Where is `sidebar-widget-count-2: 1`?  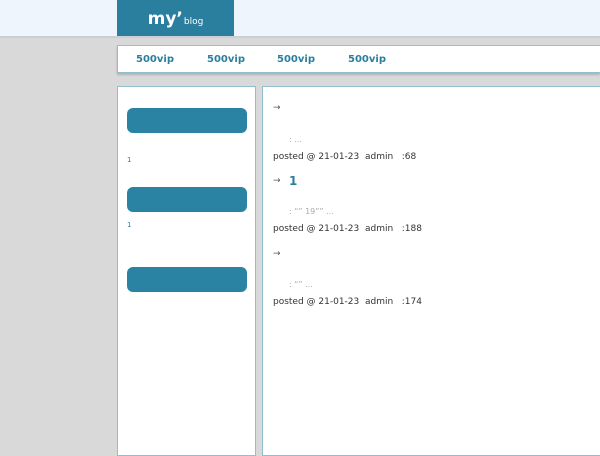
sidebar-widget-count-2: 1 is located at coordinates (129, 225).